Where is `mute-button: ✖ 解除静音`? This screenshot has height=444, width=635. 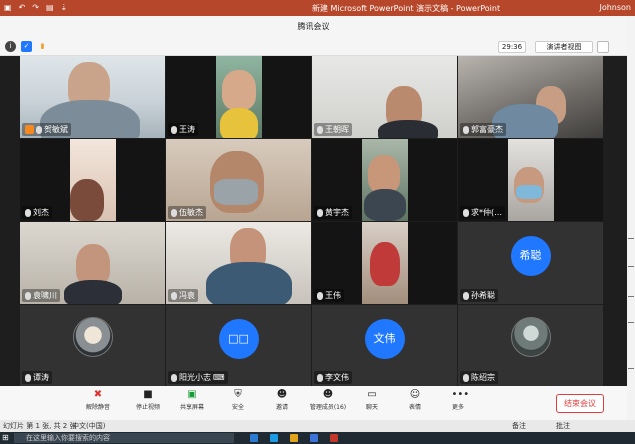 mute-button: ✖ 解除静音 is located at coordinates (98, 400).